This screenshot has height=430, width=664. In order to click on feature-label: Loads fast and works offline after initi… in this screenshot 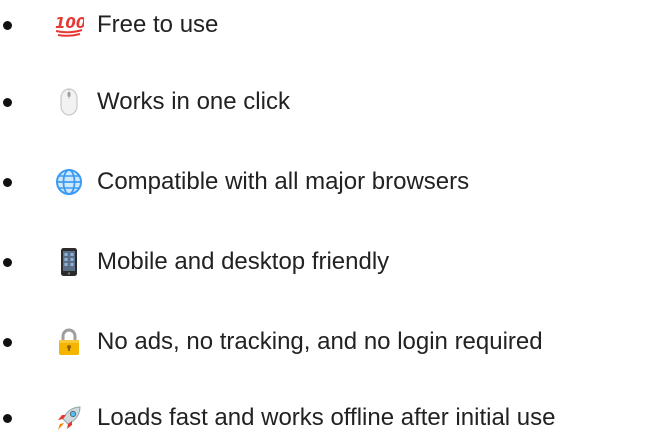, I will do `click(326, 417)`.